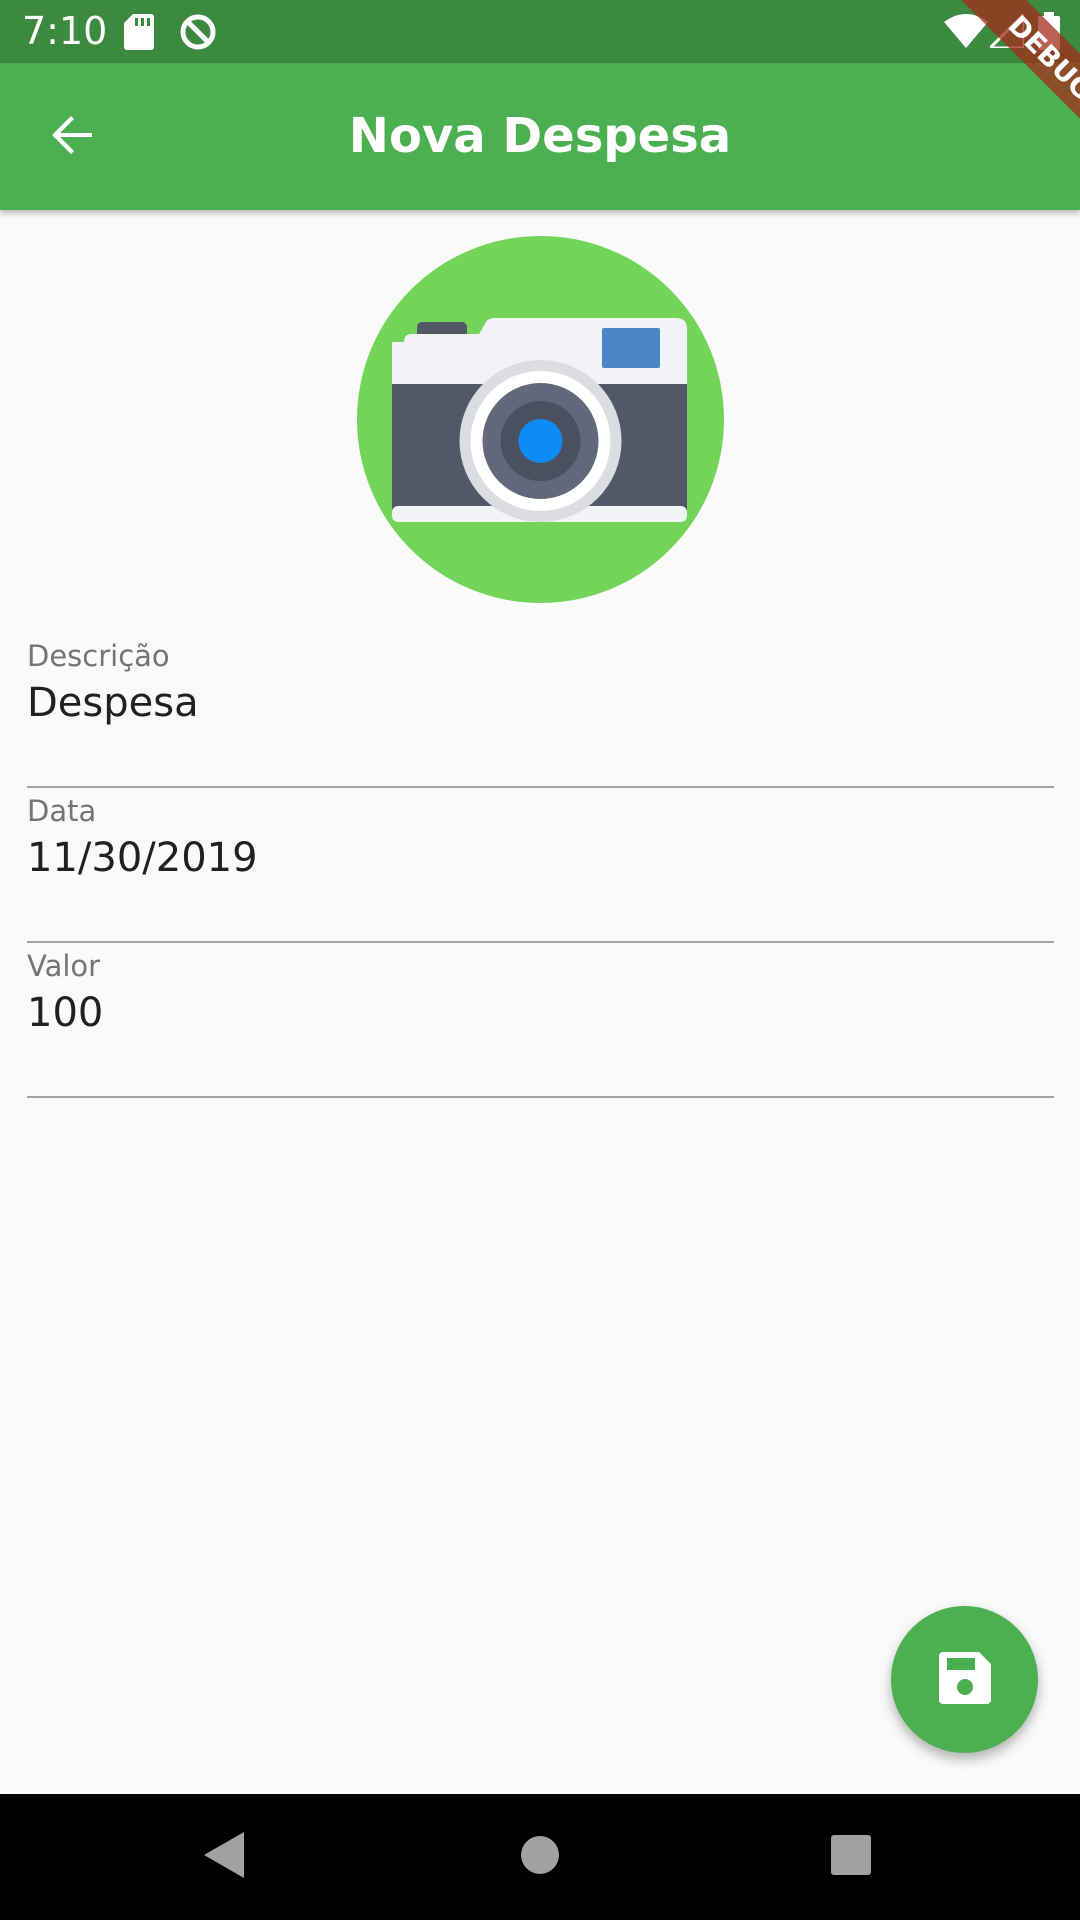 The image size is (1080, 1920). I want to click on value-field: Valor 100, so click(540, 1023).